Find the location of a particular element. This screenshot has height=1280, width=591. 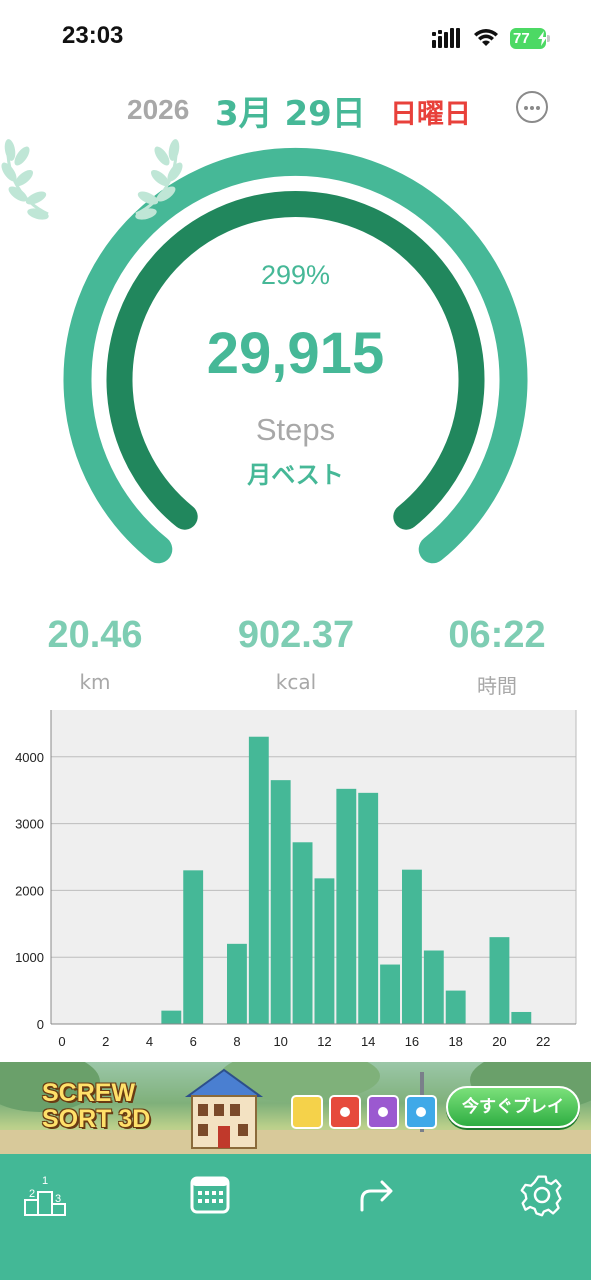

wifi-icon is located at coordinates (486, 37).